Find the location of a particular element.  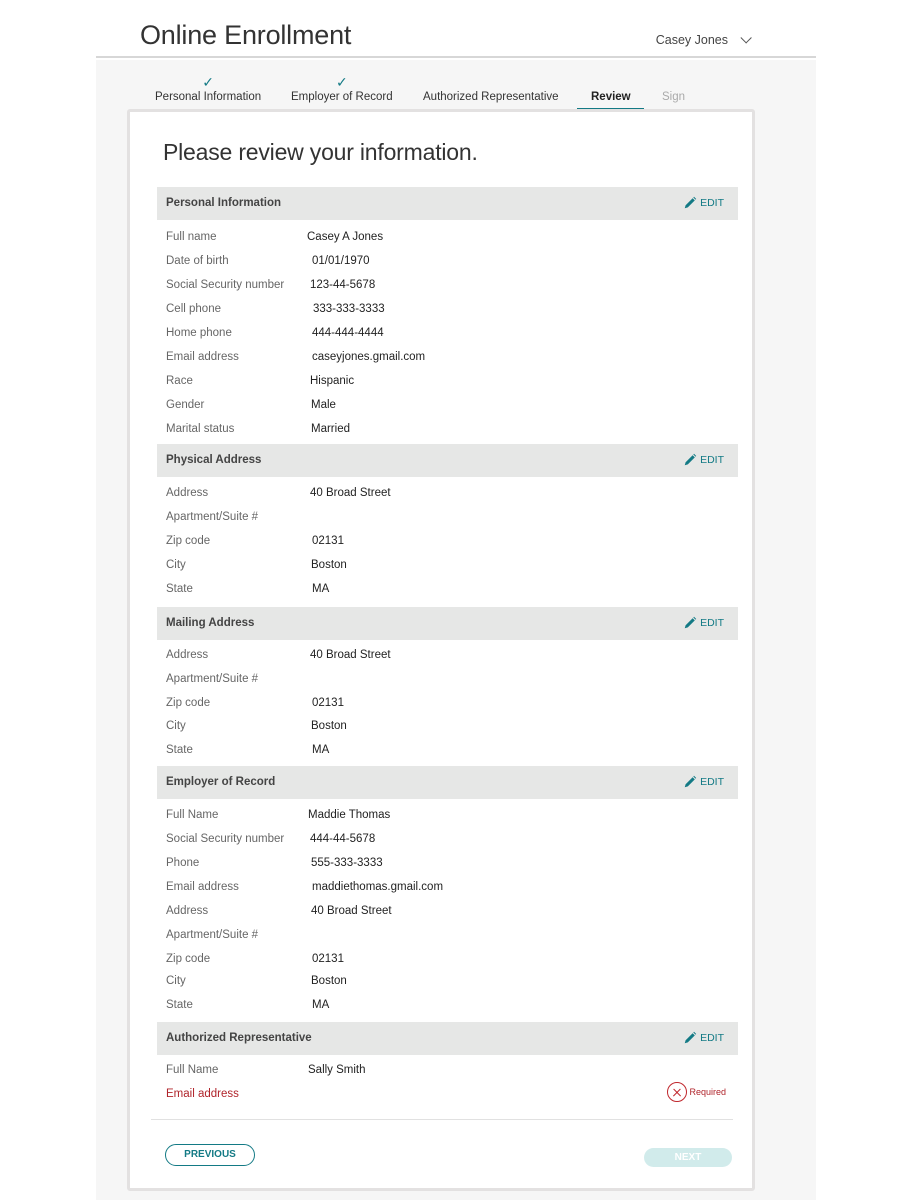

next-button: NEXT is located at coordinates (688, 1157).